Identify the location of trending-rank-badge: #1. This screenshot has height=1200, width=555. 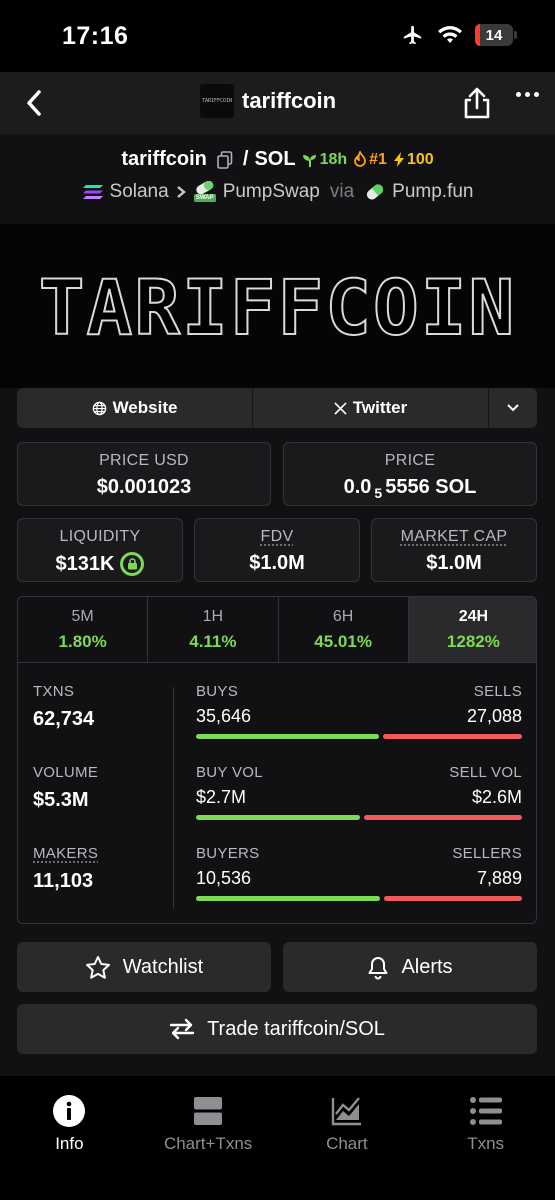
(370, 160).